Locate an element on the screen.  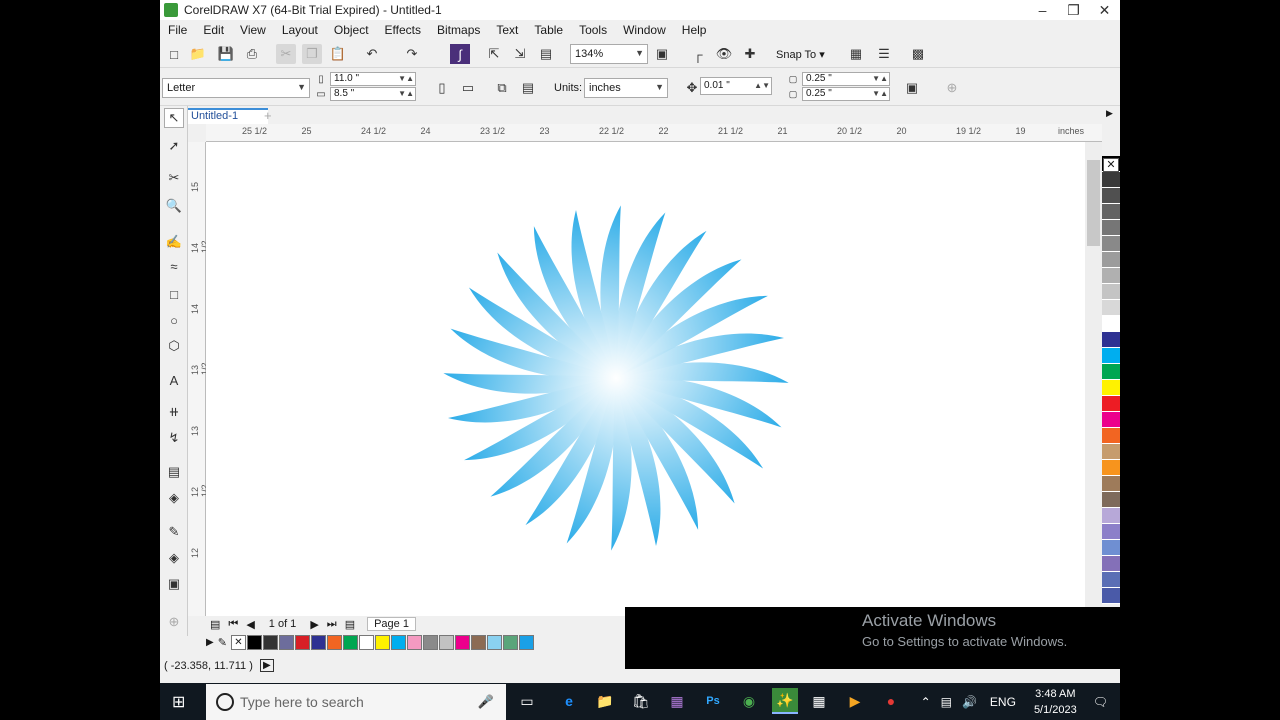
recorder-icon: ● is located at coordinates (891, 701).